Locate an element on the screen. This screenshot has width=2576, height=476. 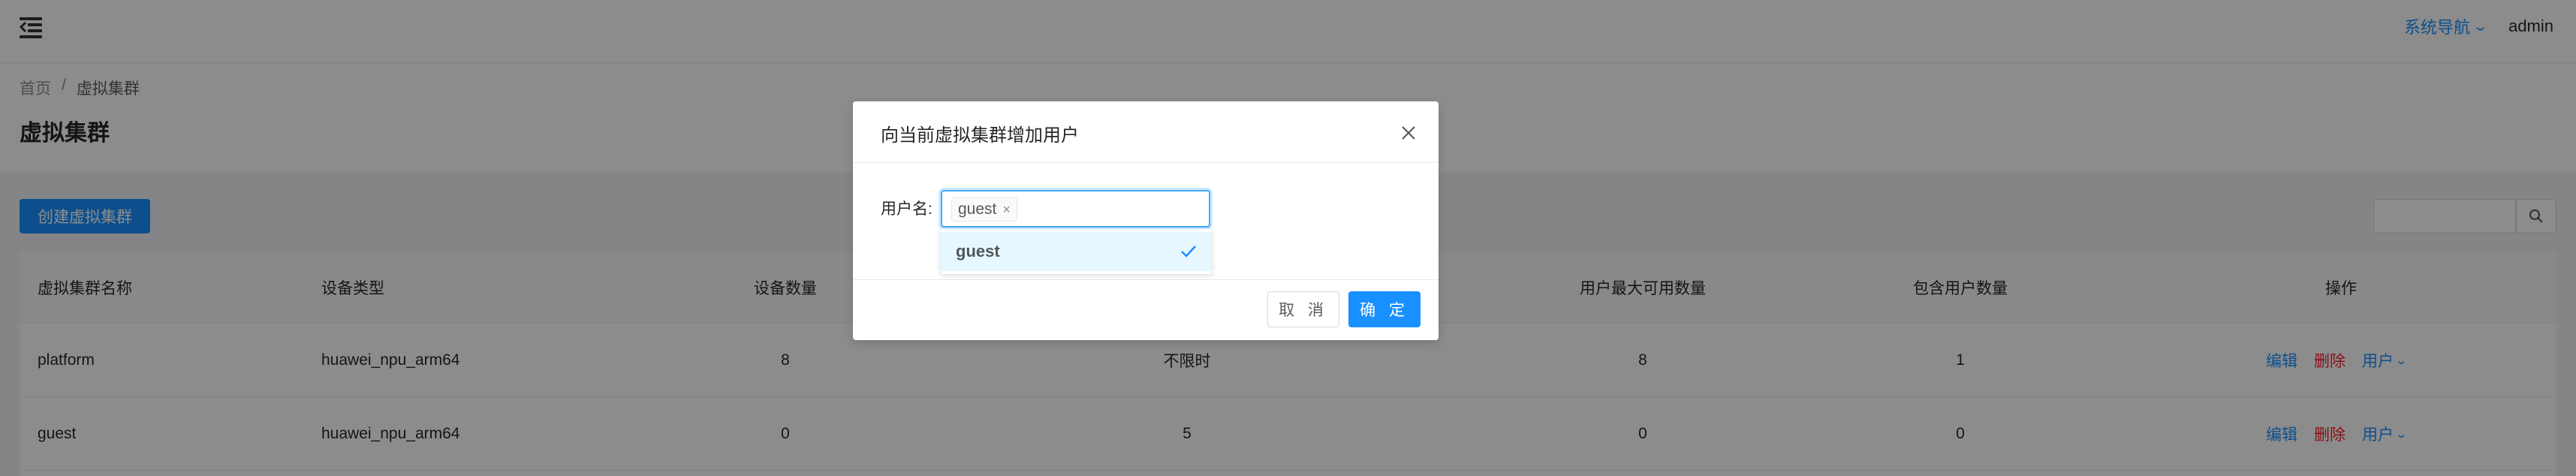
username-select: guest × is located at coordinates (1075, 208).